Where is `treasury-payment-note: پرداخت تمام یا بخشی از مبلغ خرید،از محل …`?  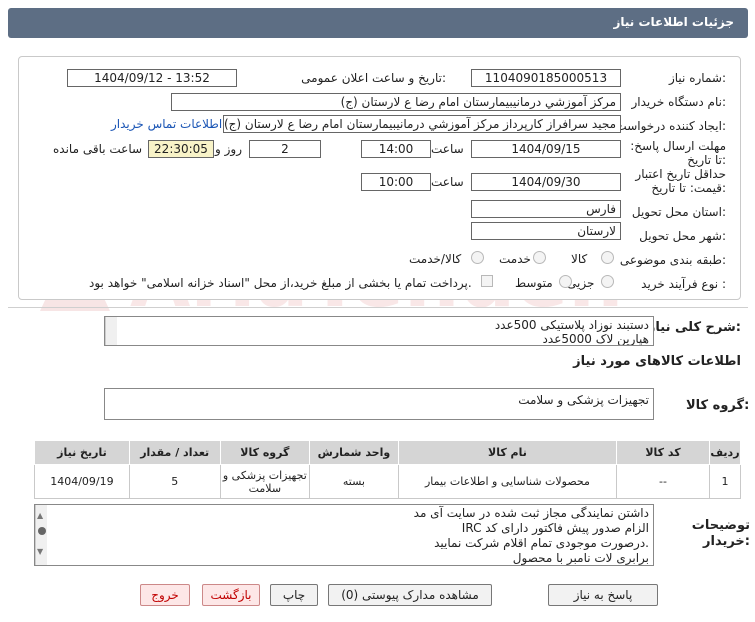
treasury-payment-note: پرداخت تمام یا بخشی از مبلغ خرید،از محل … is located at coordinates (280, 283).